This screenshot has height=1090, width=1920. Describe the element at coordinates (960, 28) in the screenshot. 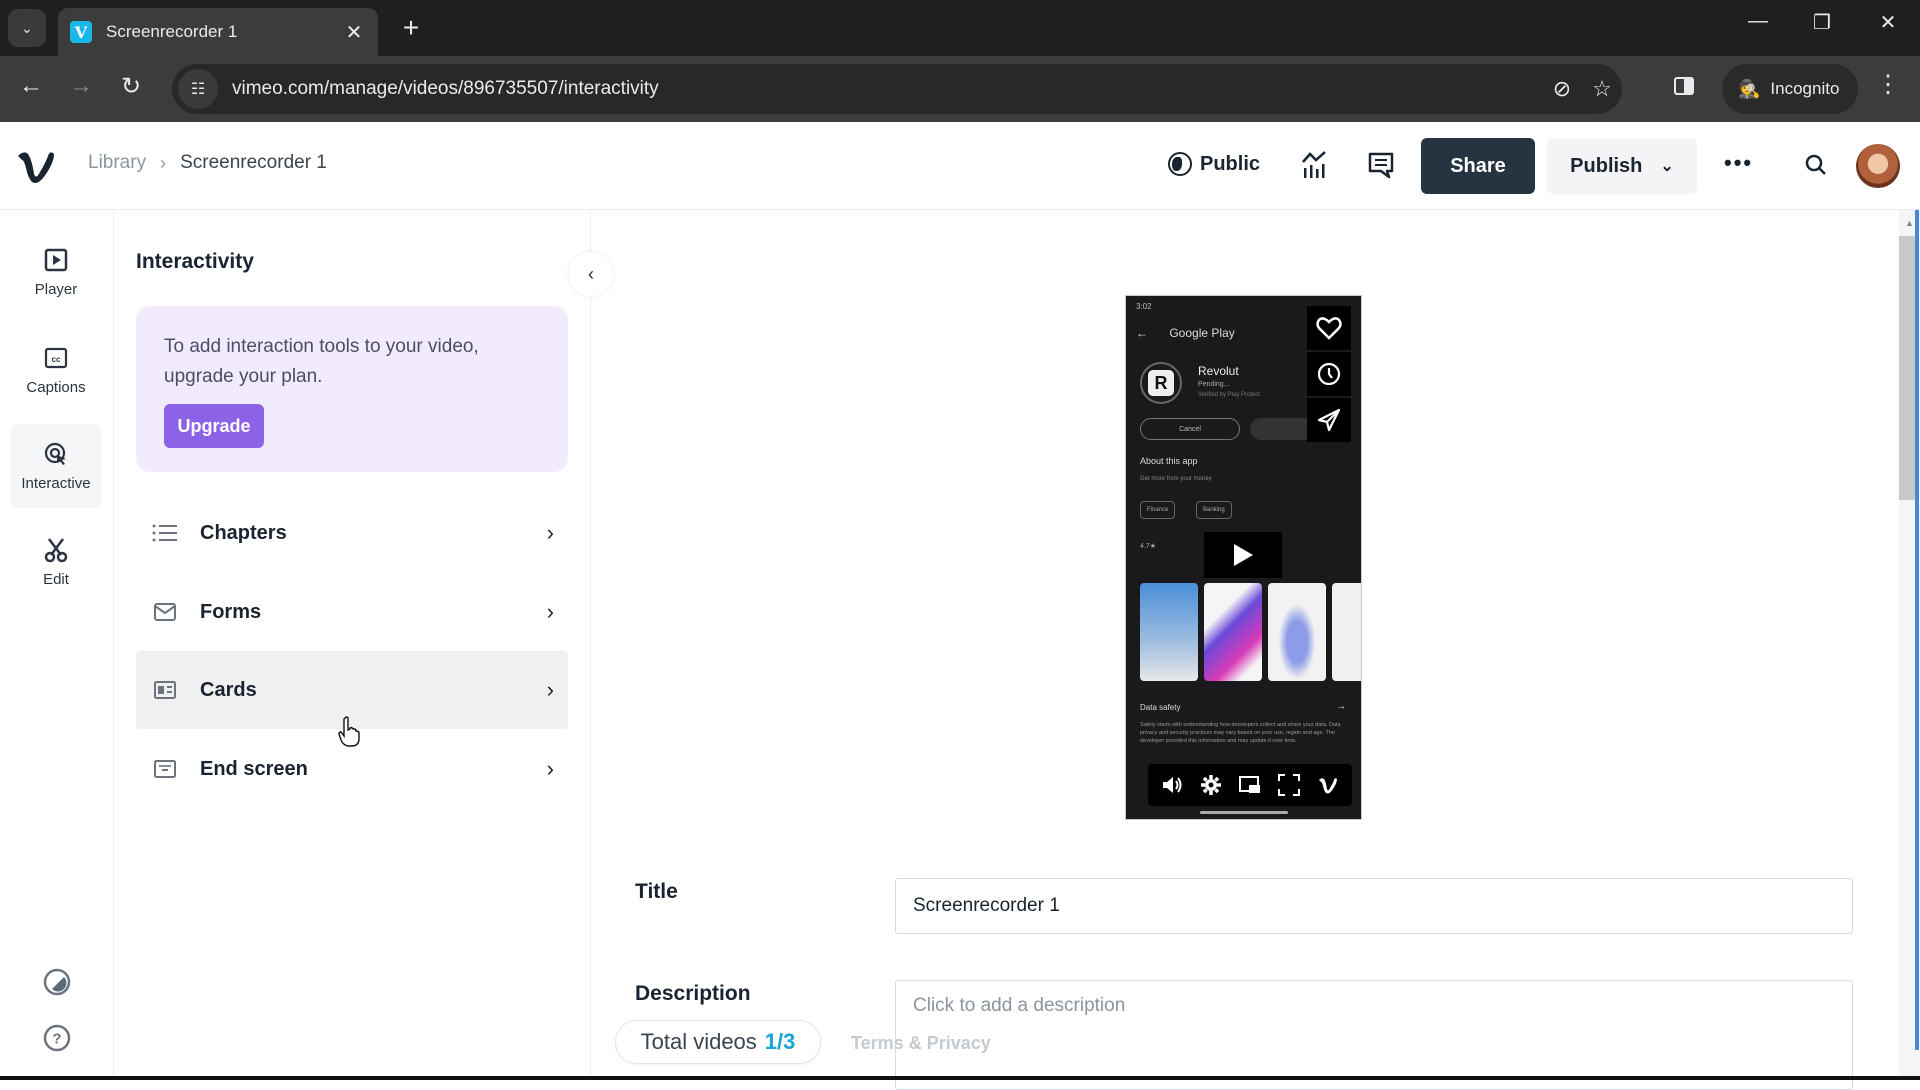

I see `browser-tab-bar: ⌄ V Screenrecorder 1 ✕ + — ❐ ✕` at that location.